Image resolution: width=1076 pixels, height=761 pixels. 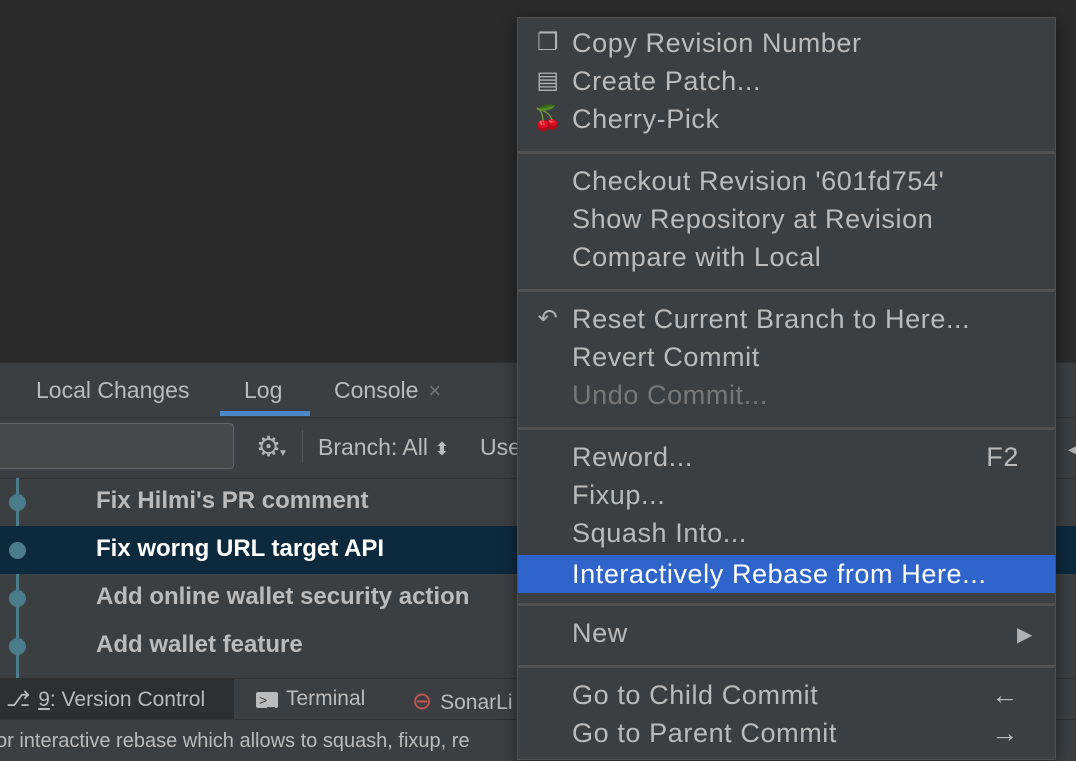 I want to click on sonarlint-icon: ⊖, so click(x=422, y=701).